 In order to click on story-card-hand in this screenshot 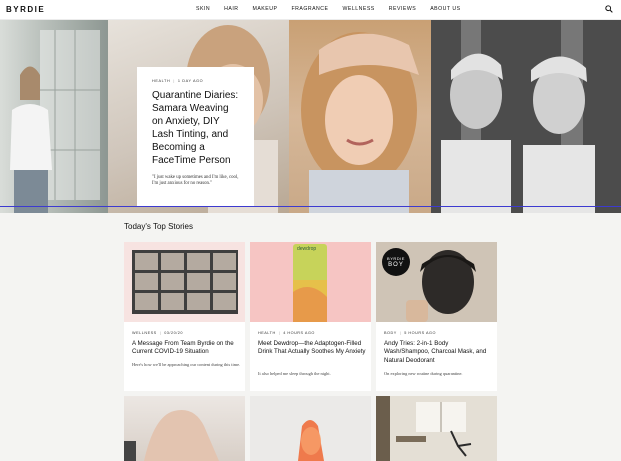, I will do `click(184, 428)`.